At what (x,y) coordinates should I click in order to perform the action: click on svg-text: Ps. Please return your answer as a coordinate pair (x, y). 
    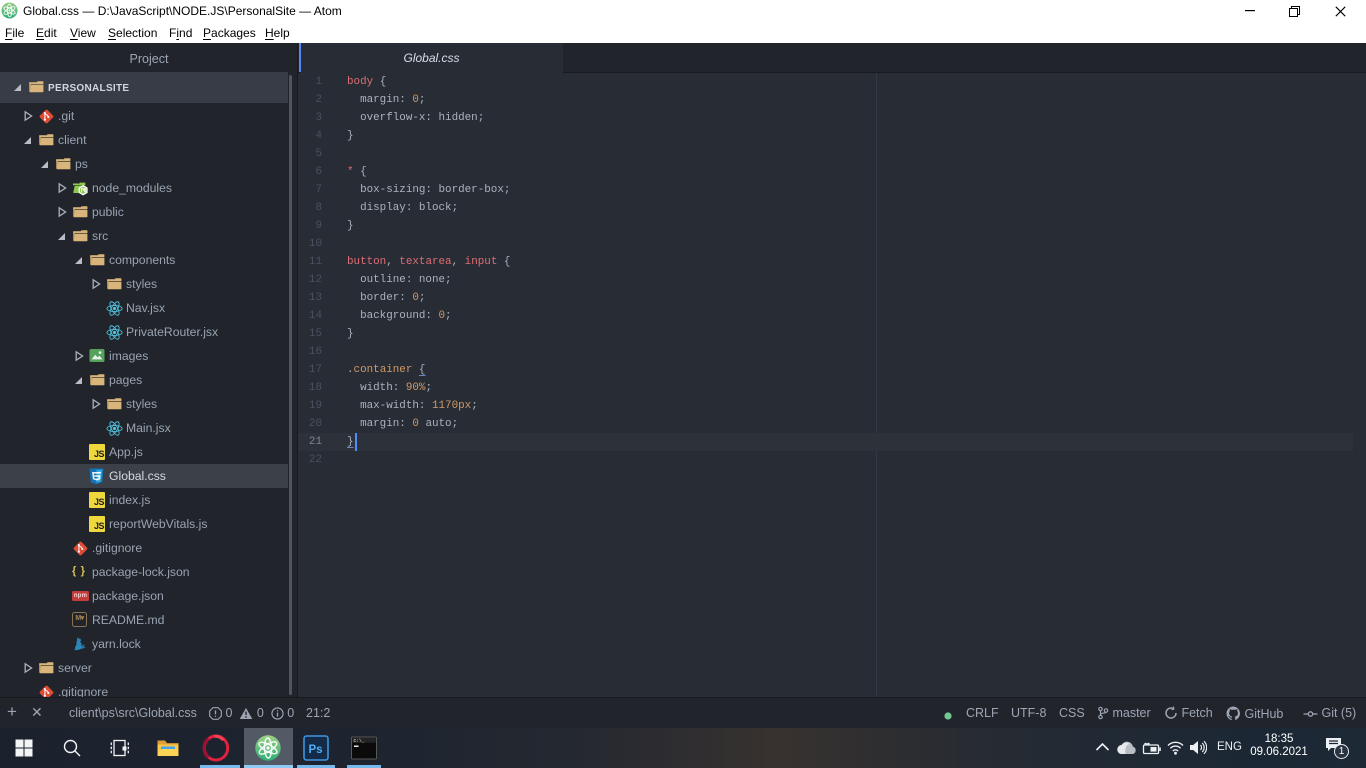
    Looking at the image, I should click on (316, 750).